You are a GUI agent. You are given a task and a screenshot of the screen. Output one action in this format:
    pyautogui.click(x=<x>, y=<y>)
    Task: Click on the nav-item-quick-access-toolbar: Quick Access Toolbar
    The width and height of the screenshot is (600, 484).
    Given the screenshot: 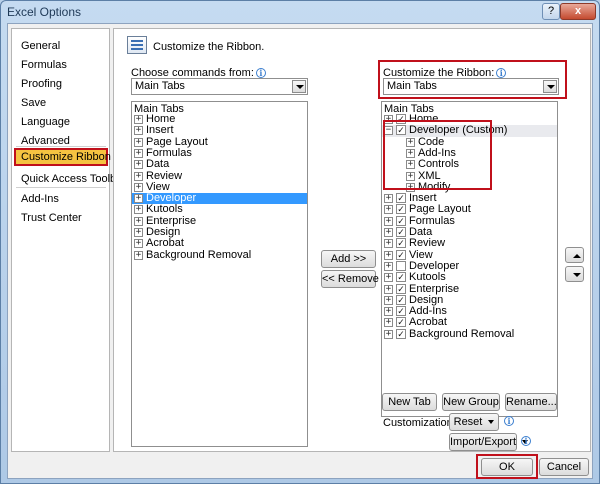 What is the action you would take?
    pyautogui.click(x=71, y=179)
    